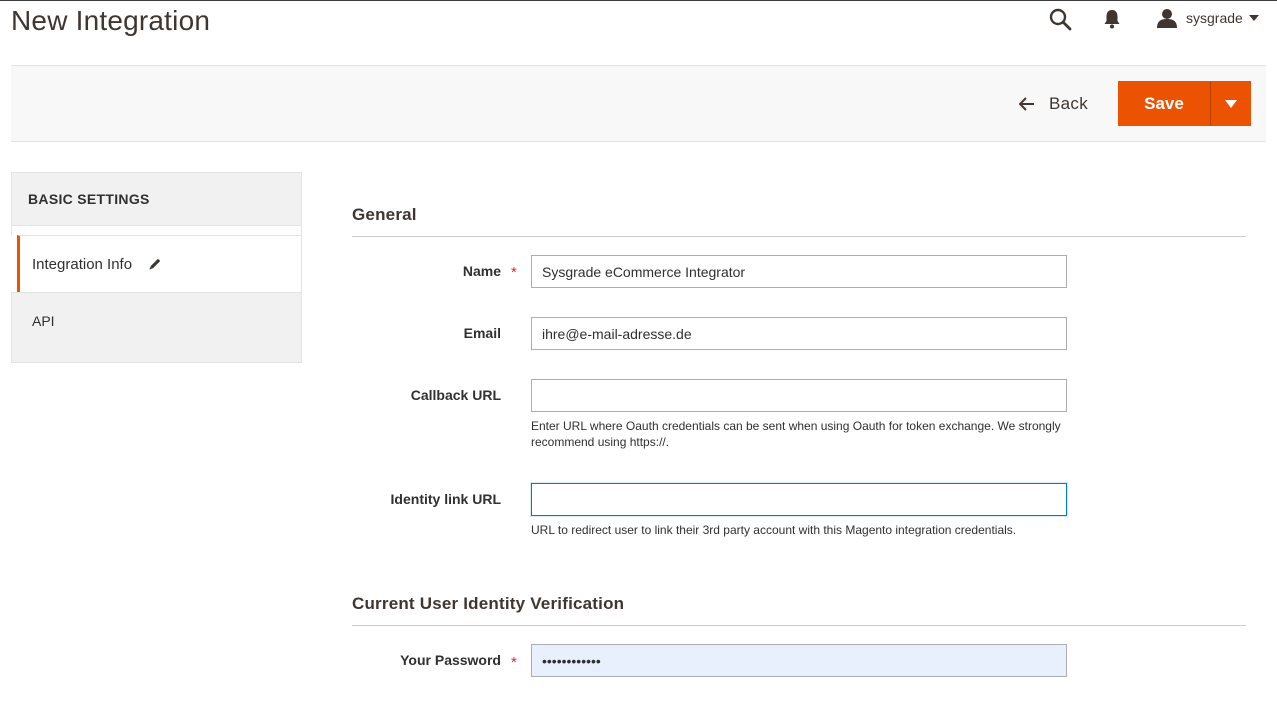  I want to click on sidebar-spacer, so click(156, 230).